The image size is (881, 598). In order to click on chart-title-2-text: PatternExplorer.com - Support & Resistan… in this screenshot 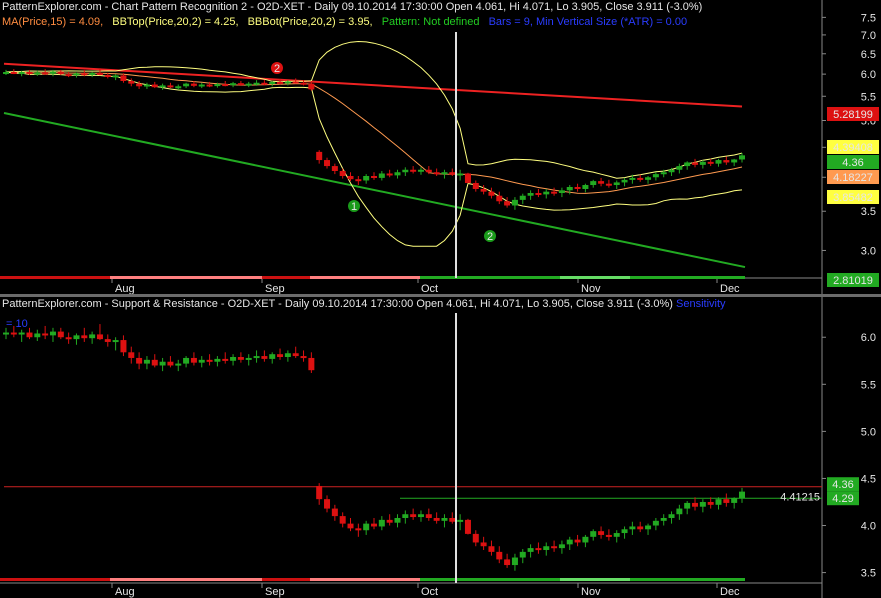, I will do `click(337, 304)`.